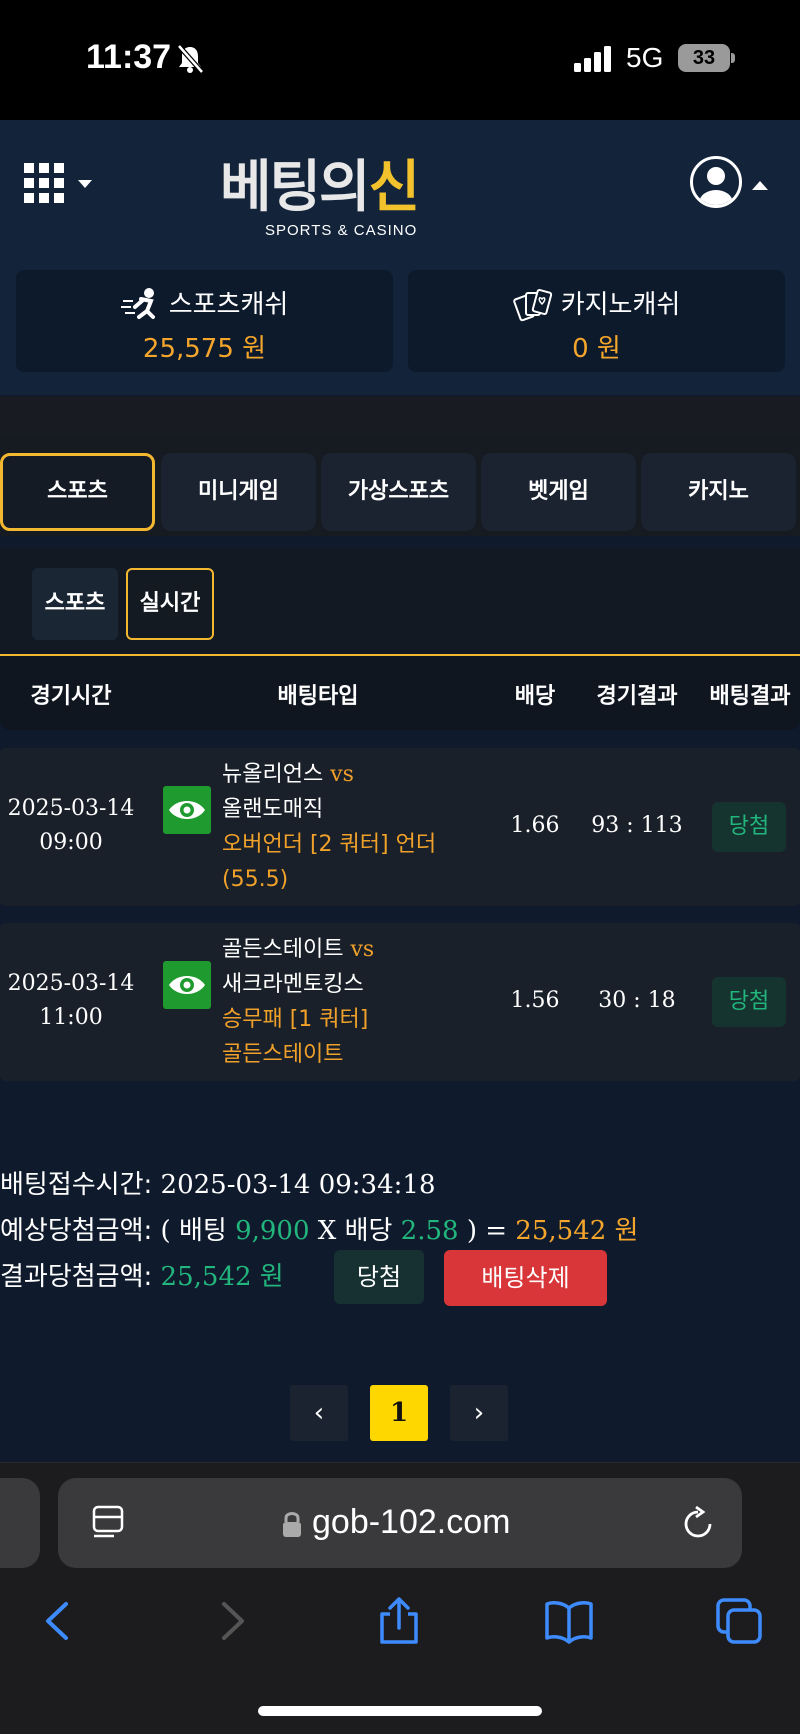 Image resolution: width=800 pixels, height=1734 pixels. I want to click on battery-tip, so click(733, 58).